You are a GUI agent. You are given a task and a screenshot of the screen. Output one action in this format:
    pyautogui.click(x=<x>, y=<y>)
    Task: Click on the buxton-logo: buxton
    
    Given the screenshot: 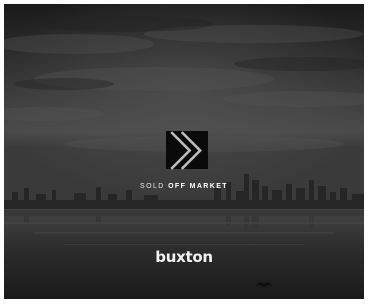 What is the action you would take?
    pyautogui.click(x=184, y=257)
    